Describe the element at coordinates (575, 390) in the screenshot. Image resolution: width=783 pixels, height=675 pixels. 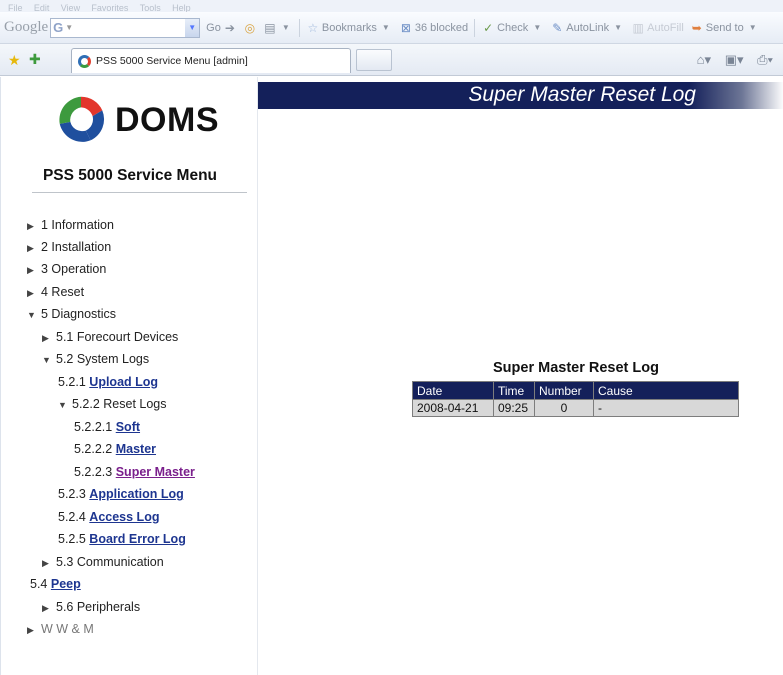
I see `table-header-row: Date Time Number Cause` at that location.